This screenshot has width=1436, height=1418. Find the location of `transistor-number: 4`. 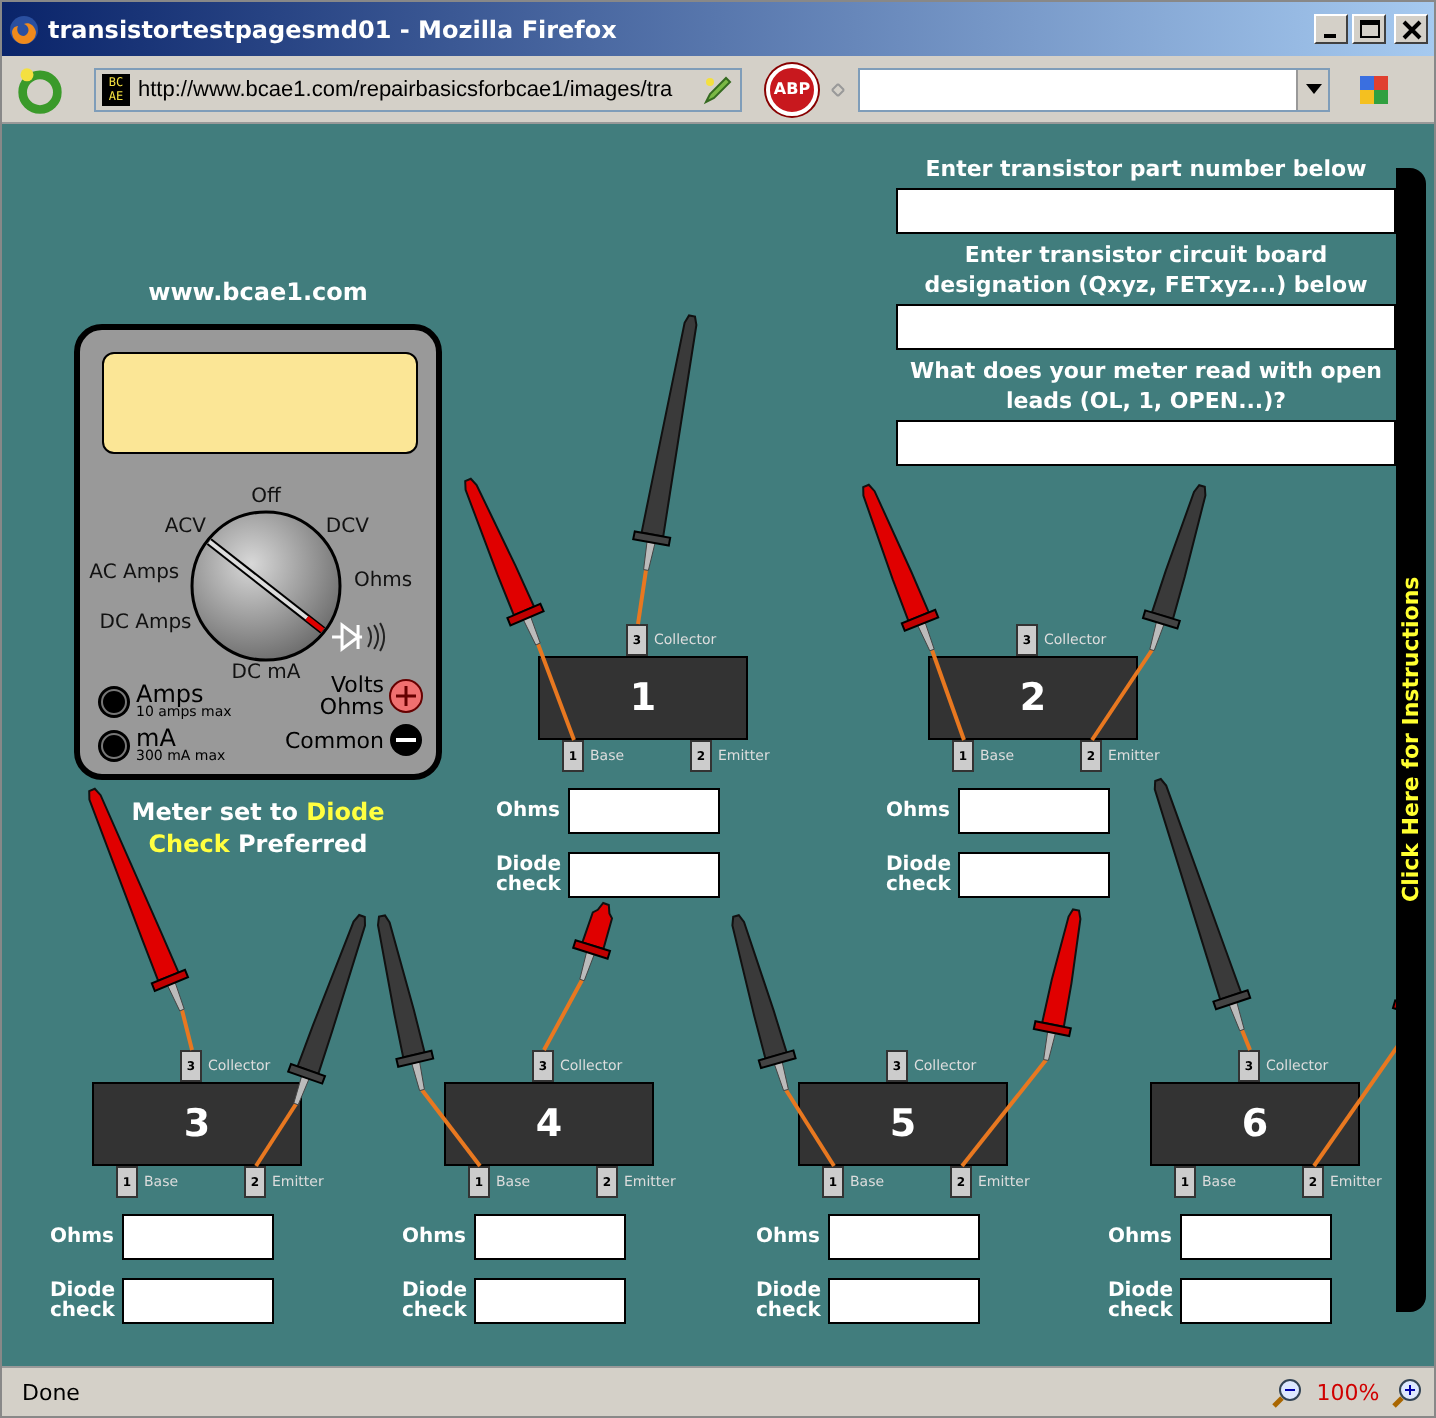

transistor-number: 4 is located at coordinates (549, 1124).